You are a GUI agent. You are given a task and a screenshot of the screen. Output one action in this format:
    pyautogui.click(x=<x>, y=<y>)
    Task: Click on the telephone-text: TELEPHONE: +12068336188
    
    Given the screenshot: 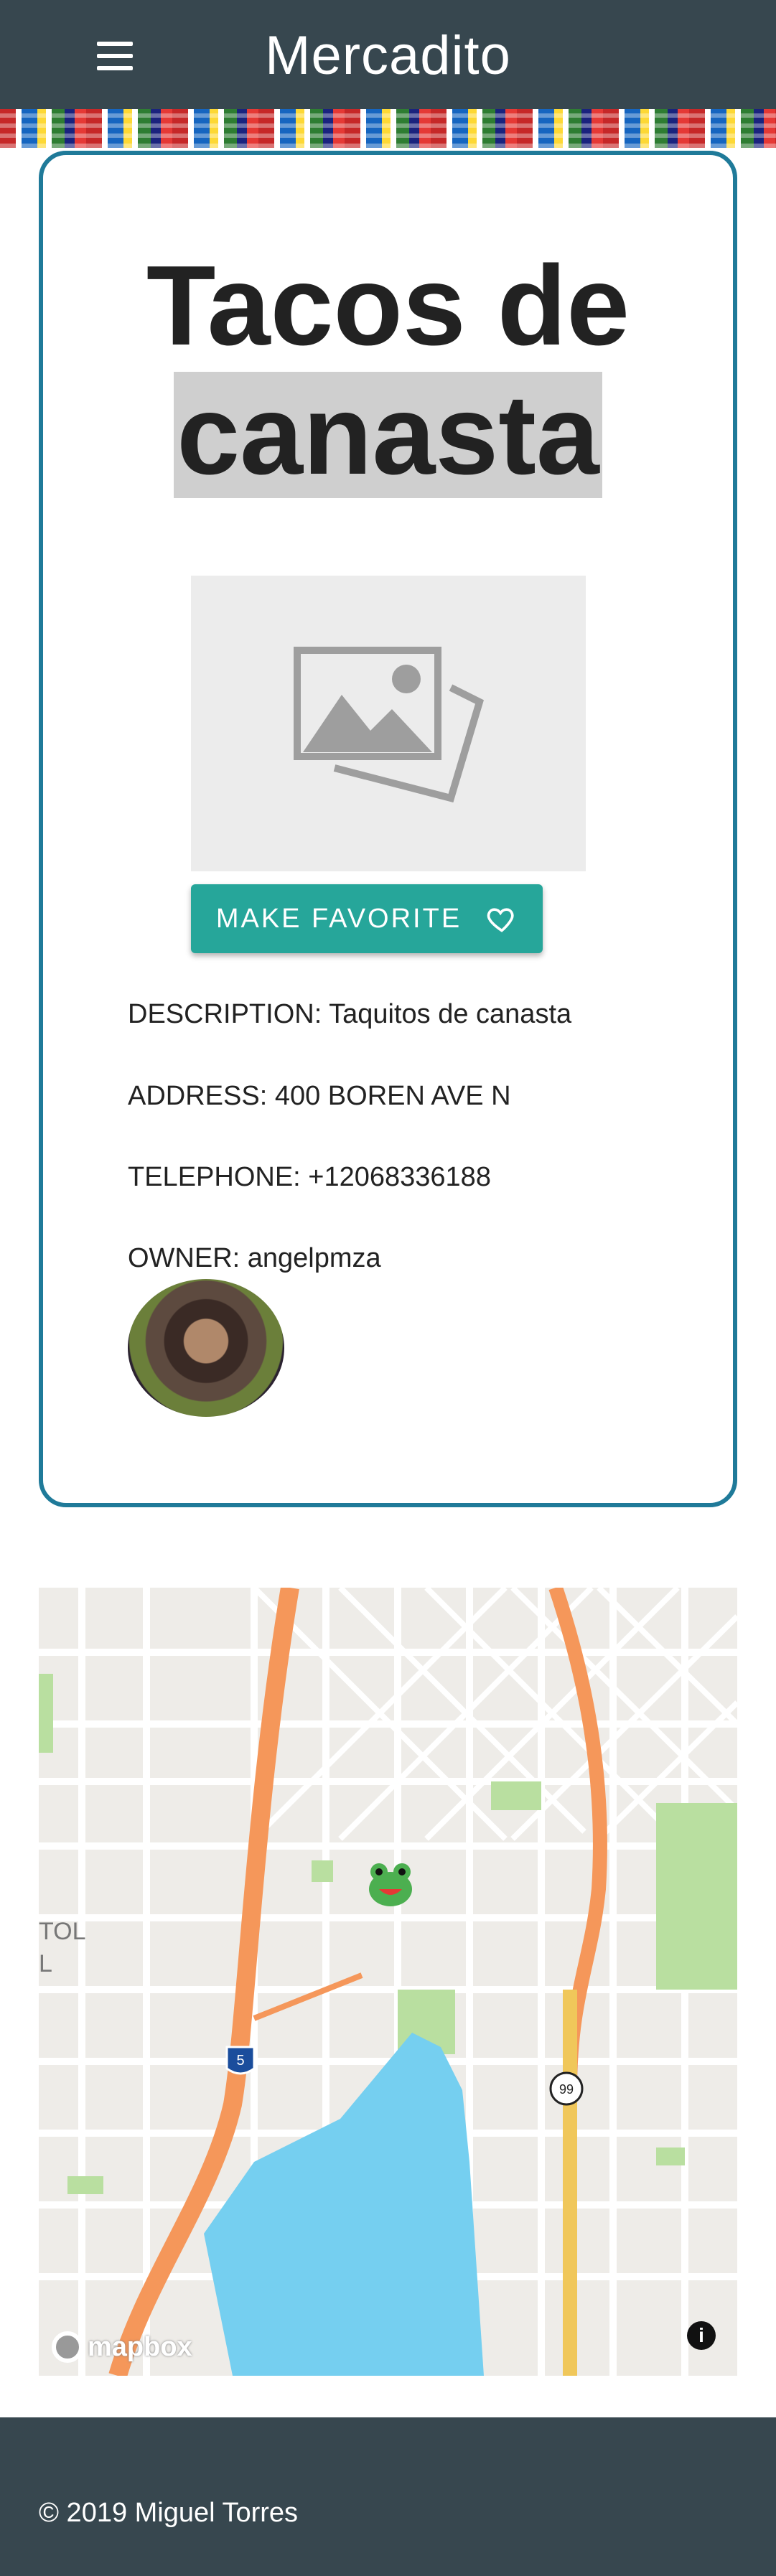 What is the action you would take?
    pyautogui.click(x=309, y=1177)
    